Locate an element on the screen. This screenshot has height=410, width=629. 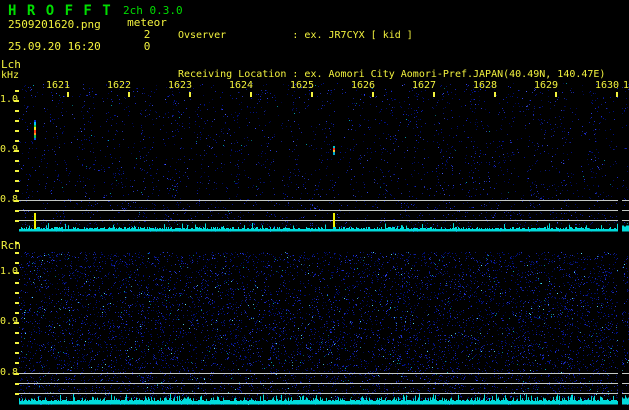
app-title: H R O F F T is located at coordinates (60, 11).